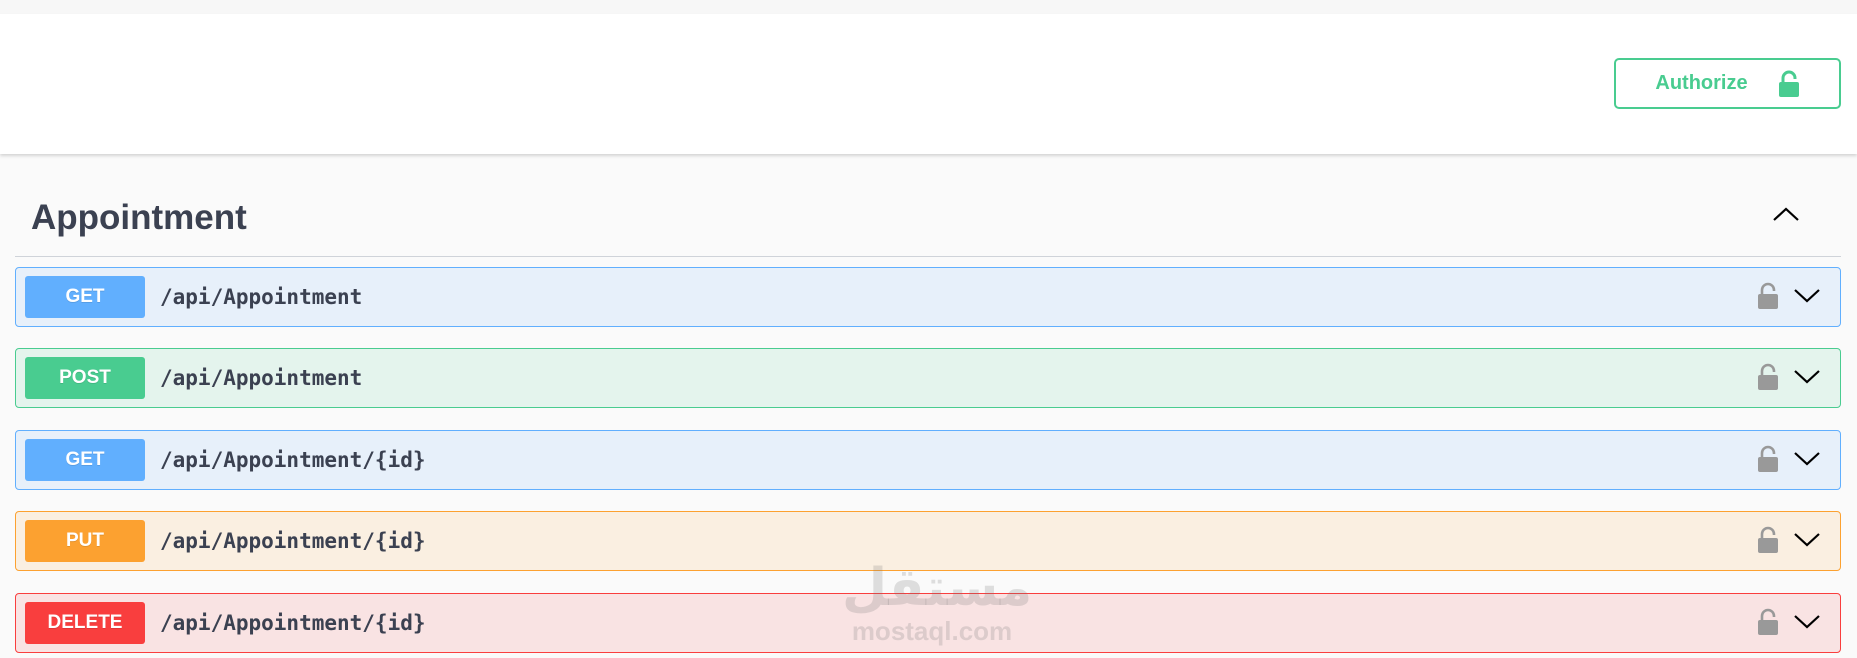 The width and height of the screenshot is (1857, 658). Describe the element at coordinates (1786, 216) in the screenshot. I see `chevron-up-icon` at that location.